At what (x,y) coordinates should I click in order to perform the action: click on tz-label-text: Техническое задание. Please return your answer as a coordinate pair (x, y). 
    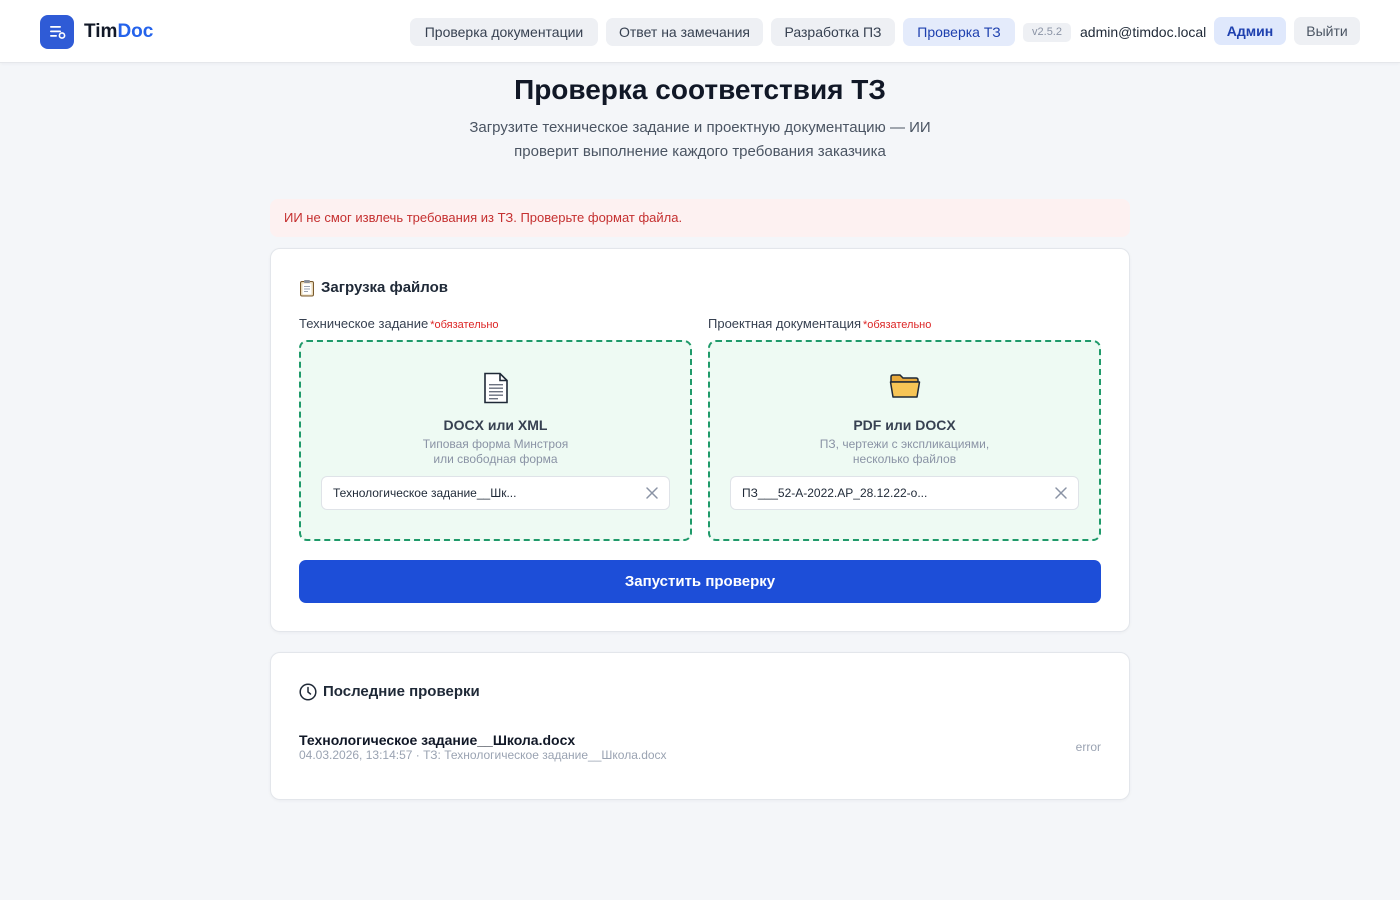
    Looking at the image, I should click on (364, 323).